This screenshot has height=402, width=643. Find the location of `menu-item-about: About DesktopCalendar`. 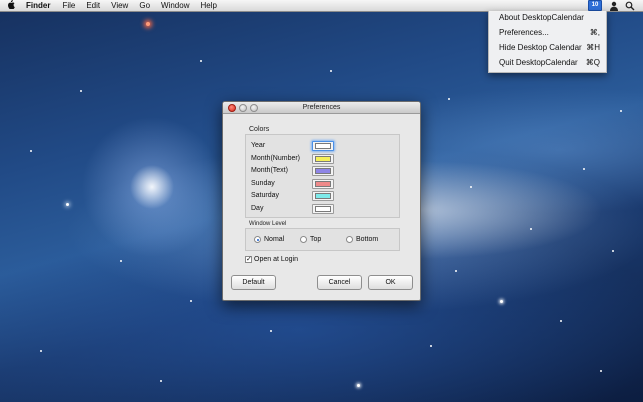

menu-item-about: About DesktopCalendar is located at coordinates (549, 18).